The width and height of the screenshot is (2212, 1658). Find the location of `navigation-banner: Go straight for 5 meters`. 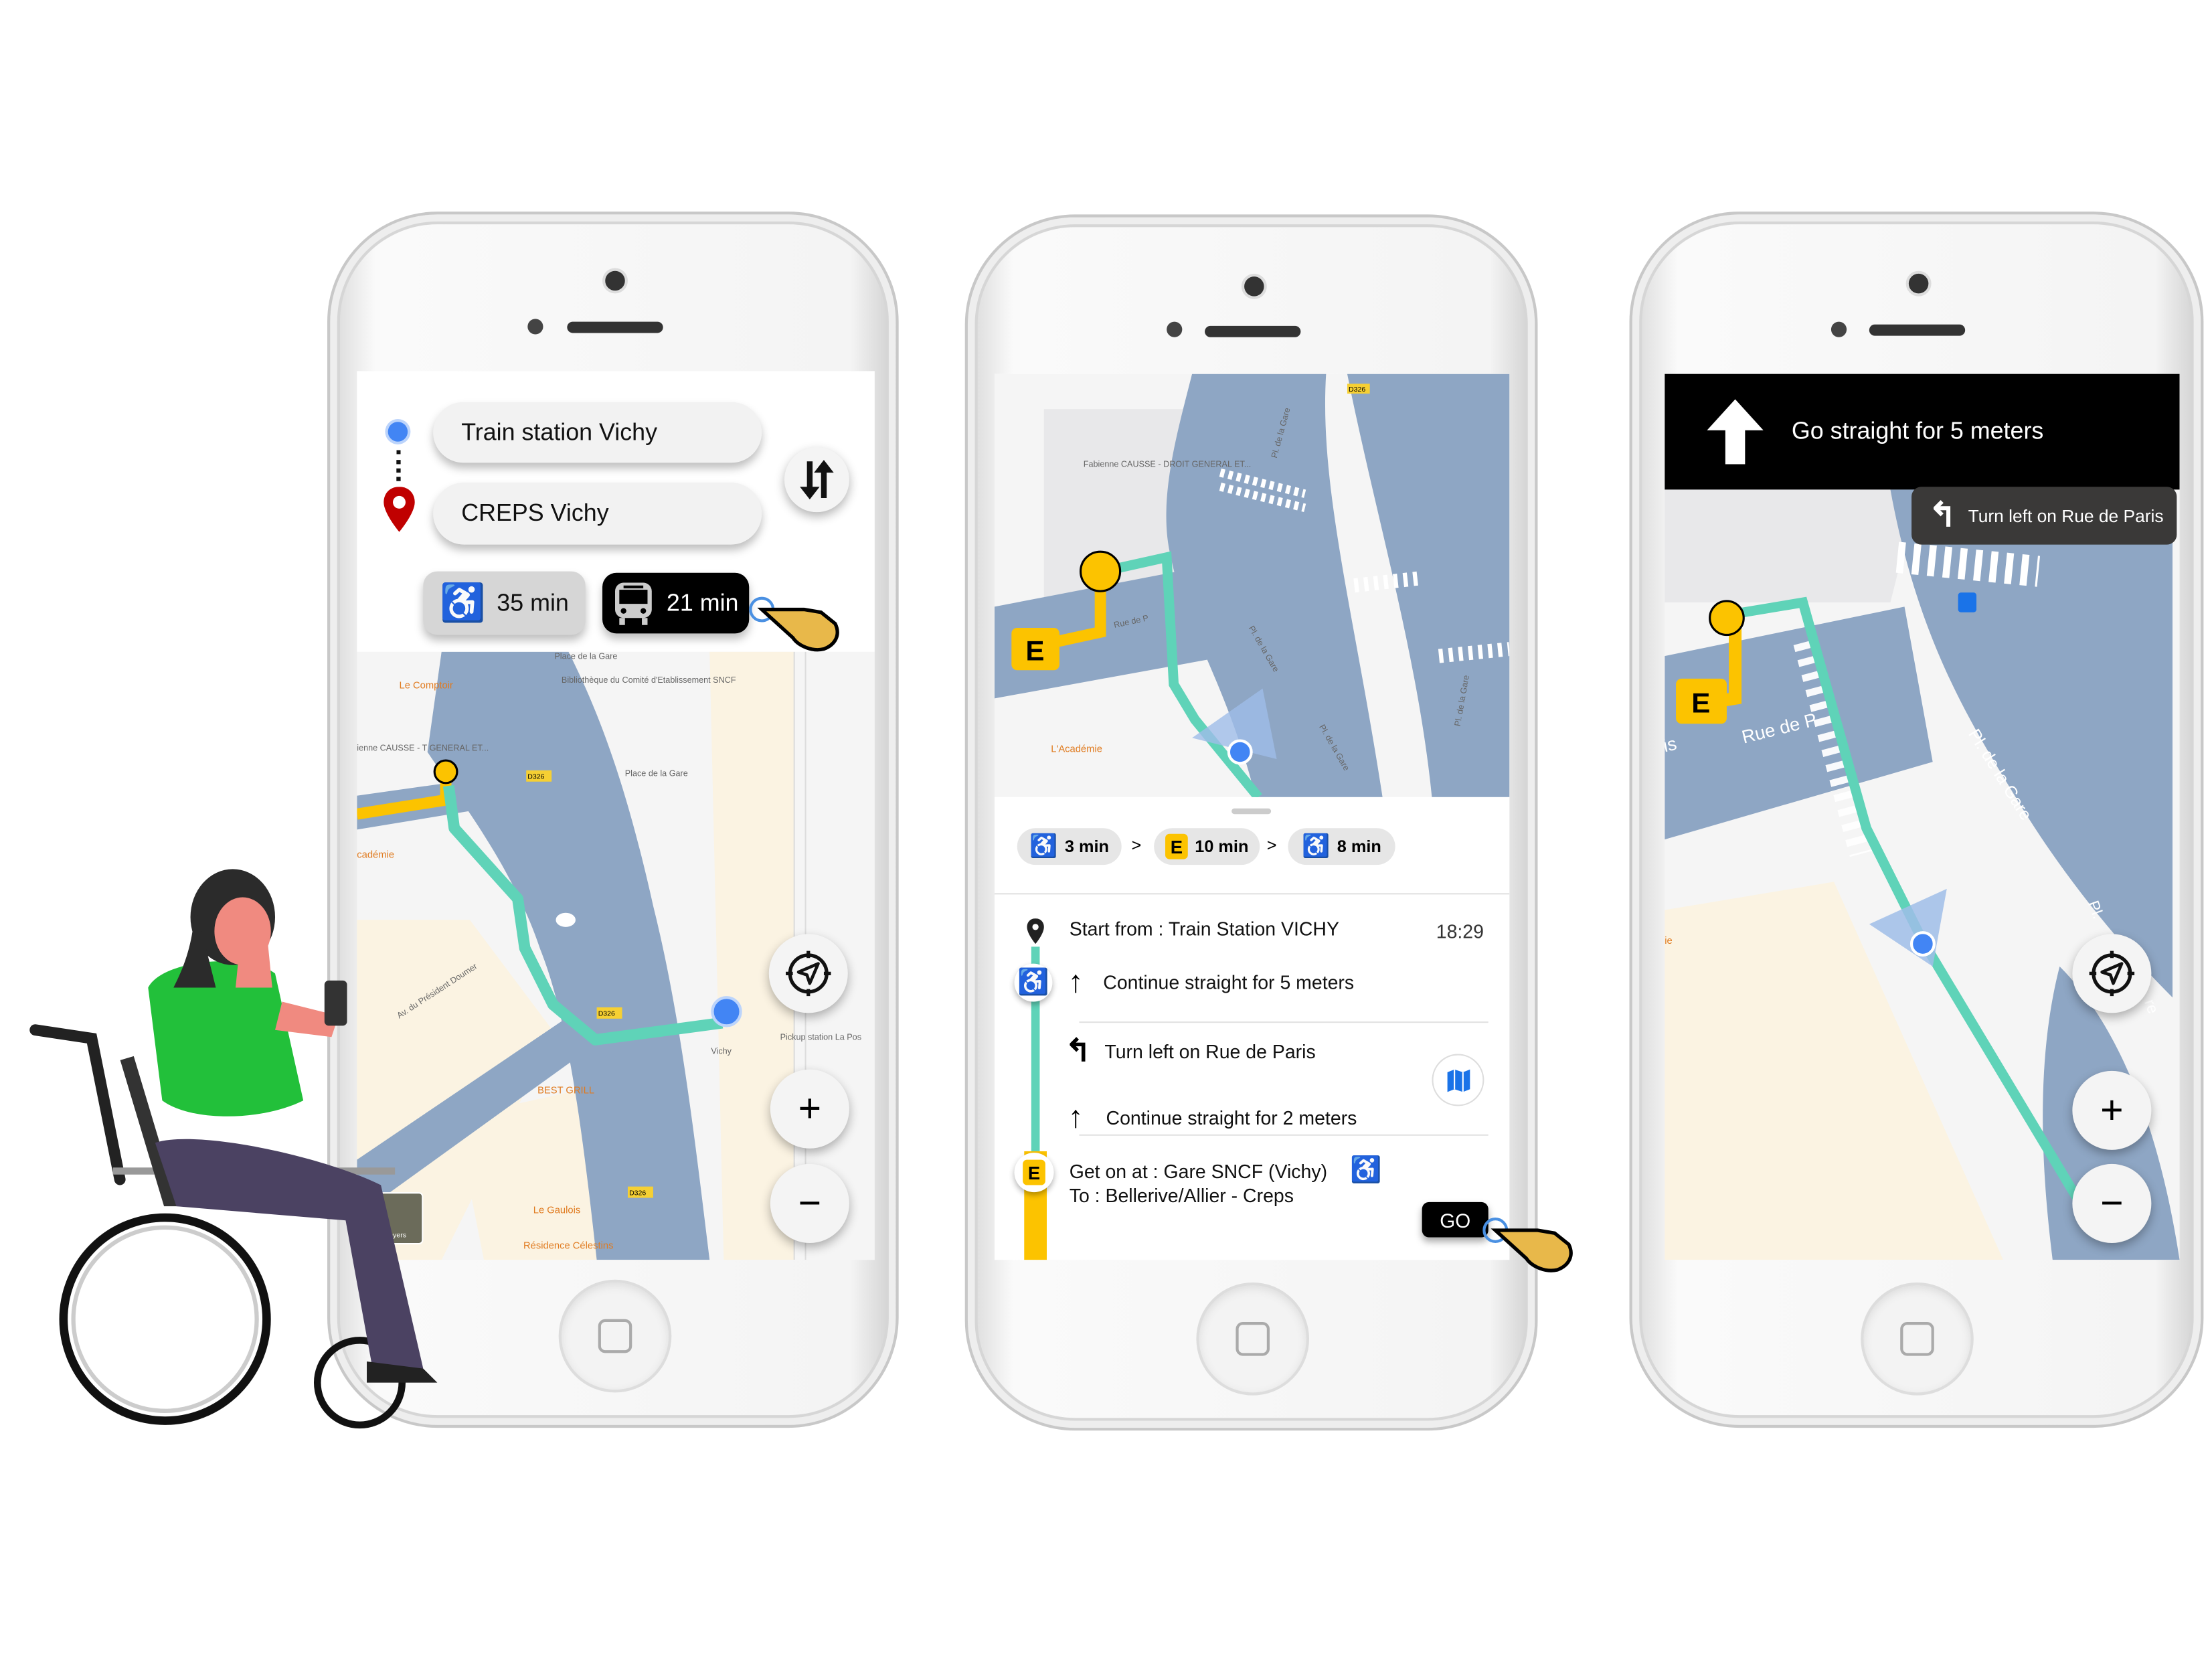

navigation-banner: Go straight for 5 meters is located at coordinates (1922, 432).